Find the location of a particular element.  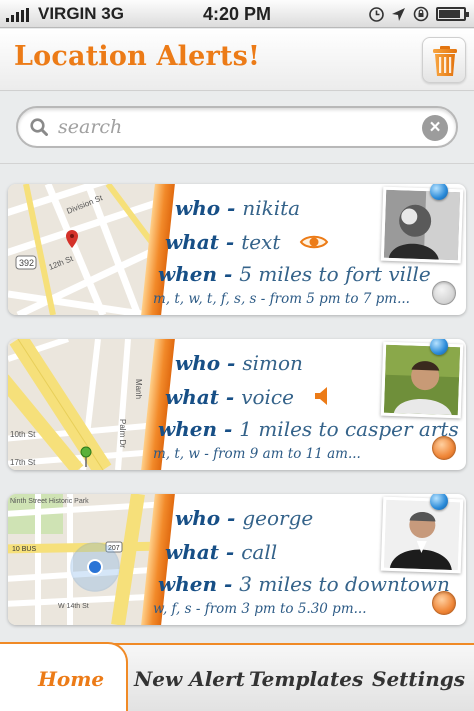

map-thumbnail: 392 12th St Division St is located at coordinates (84, 249).